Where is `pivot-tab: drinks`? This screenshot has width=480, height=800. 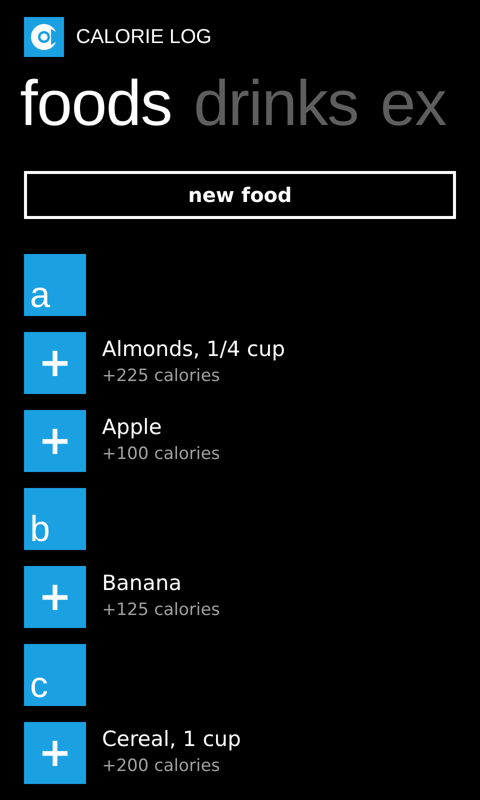
pivot-tab: drinks is located at coordinates (276, 103).